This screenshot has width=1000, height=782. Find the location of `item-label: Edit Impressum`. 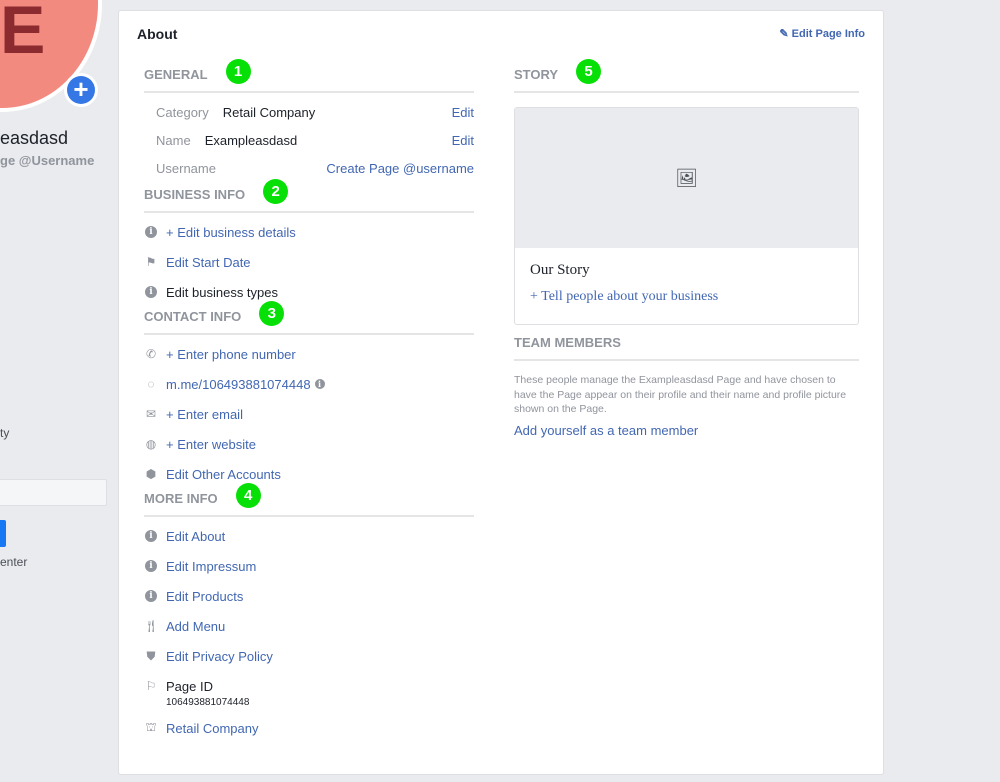

item-label: Edit Impressum is located at coordinates (211, 566).